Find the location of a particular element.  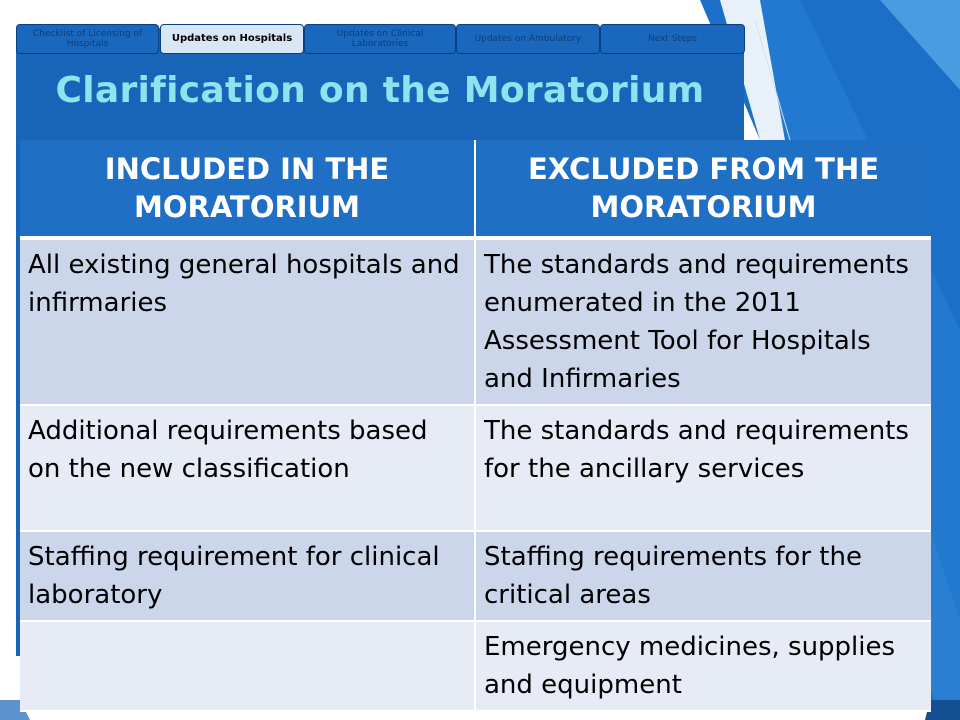

tab-updates-ambulatory: Updates on Ambulatory is located at coordinates (528, 39).